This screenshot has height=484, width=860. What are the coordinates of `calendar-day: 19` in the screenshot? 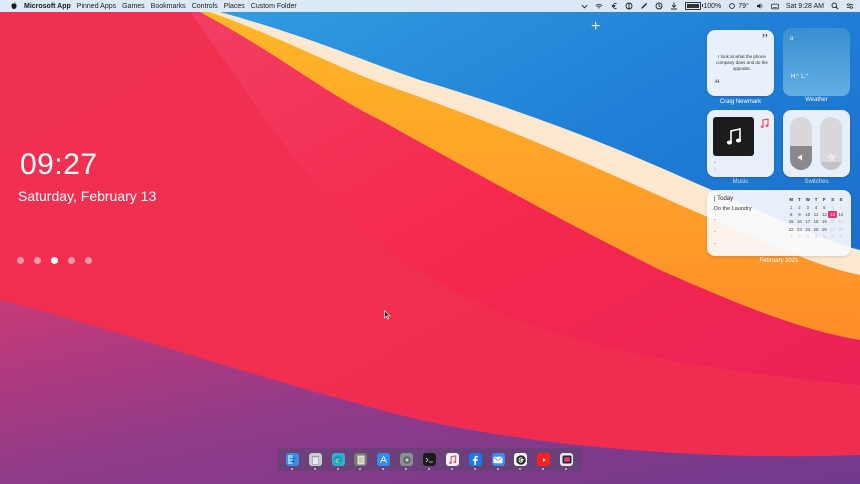 It's located at (824, 221).